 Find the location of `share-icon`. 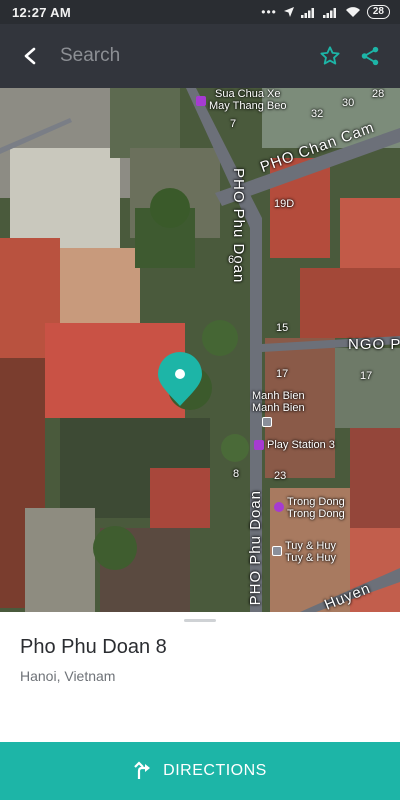

share-icon is located at coordinates (370, 56).